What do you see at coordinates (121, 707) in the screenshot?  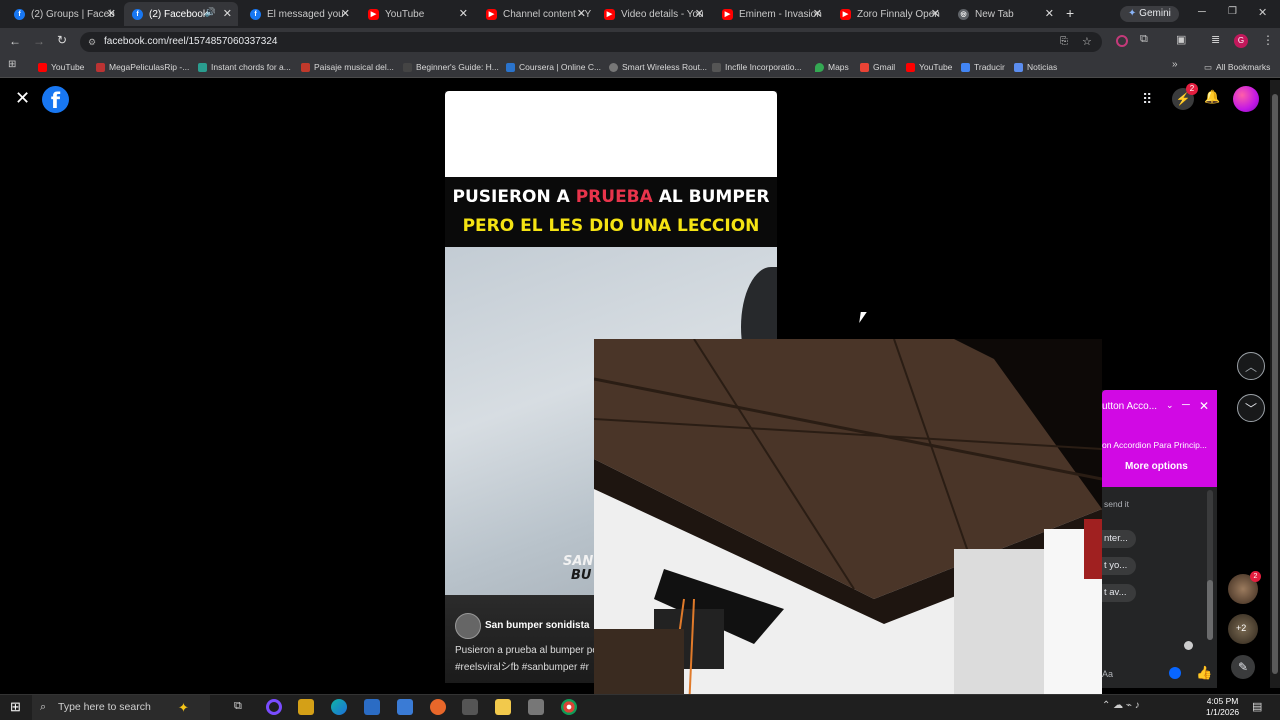 I see `taskbar-search: ⌕ Type here to search ✦` at bounding box center [121, 707].